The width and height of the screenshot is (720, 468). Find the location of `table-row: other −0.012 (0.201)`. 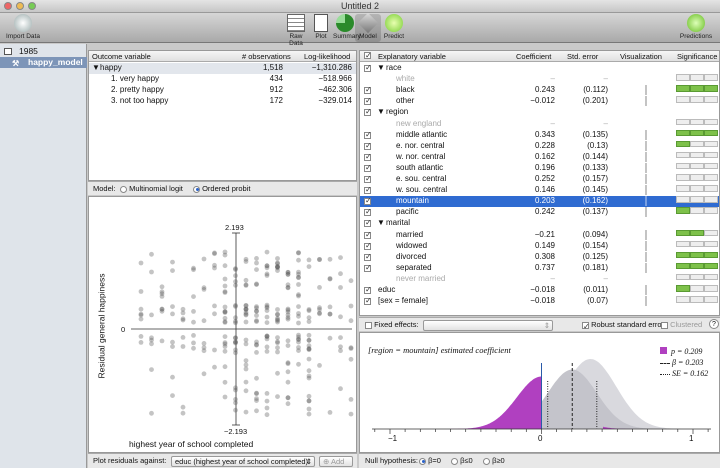

table-row: other −0.012 (0.201) is located at coordinates (539, 101).